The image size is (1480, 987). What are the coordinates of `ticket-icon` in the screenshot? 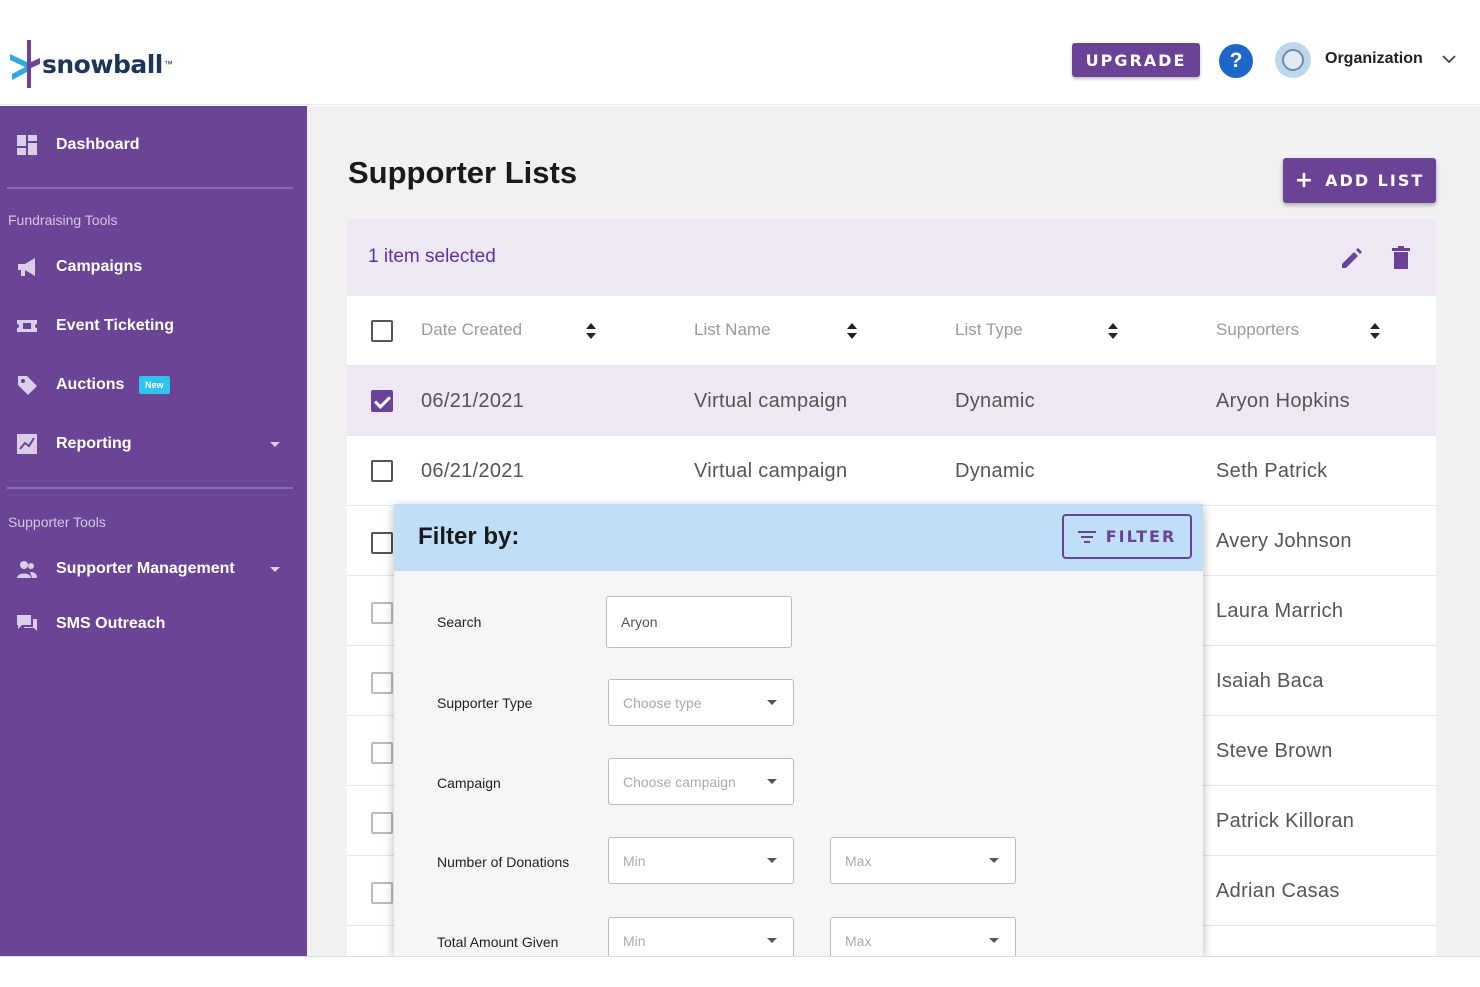 It's located at (27, 326).